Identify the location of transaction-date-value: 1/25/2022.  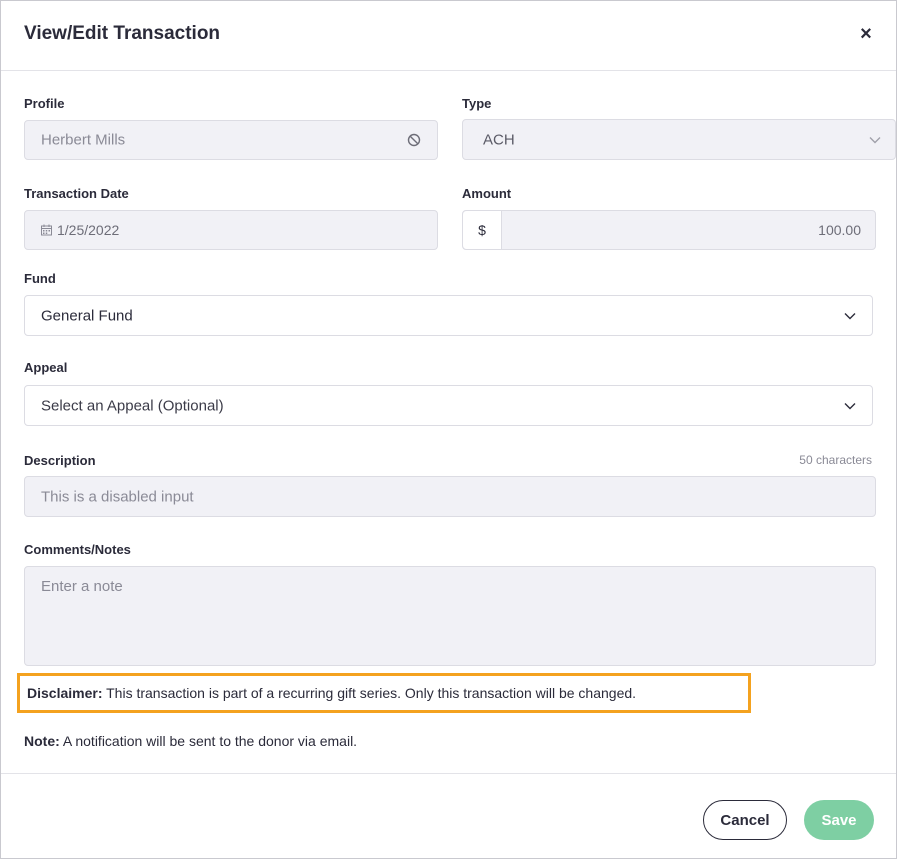
(88, 230).